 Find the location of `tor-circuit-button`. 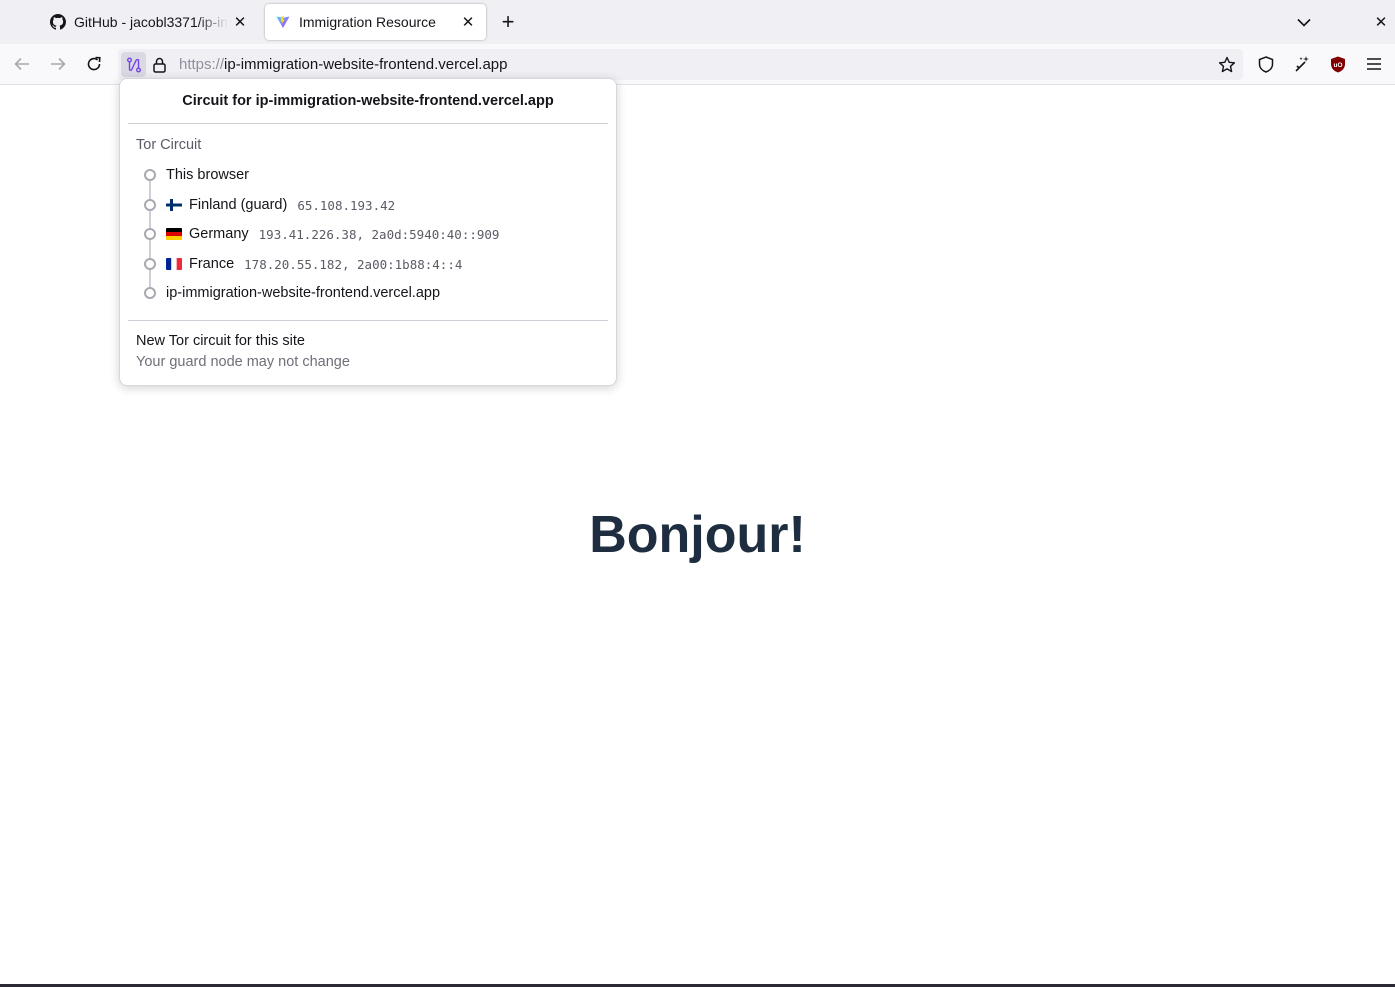

tor-circuit-button is located at coordinates (133, 64).